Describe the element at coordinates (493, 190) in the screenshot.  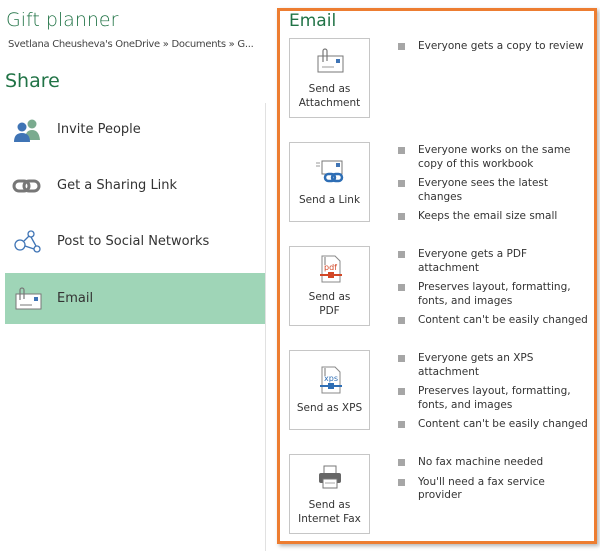
I see `bullet: Everyone sees the latest changes` at that location.